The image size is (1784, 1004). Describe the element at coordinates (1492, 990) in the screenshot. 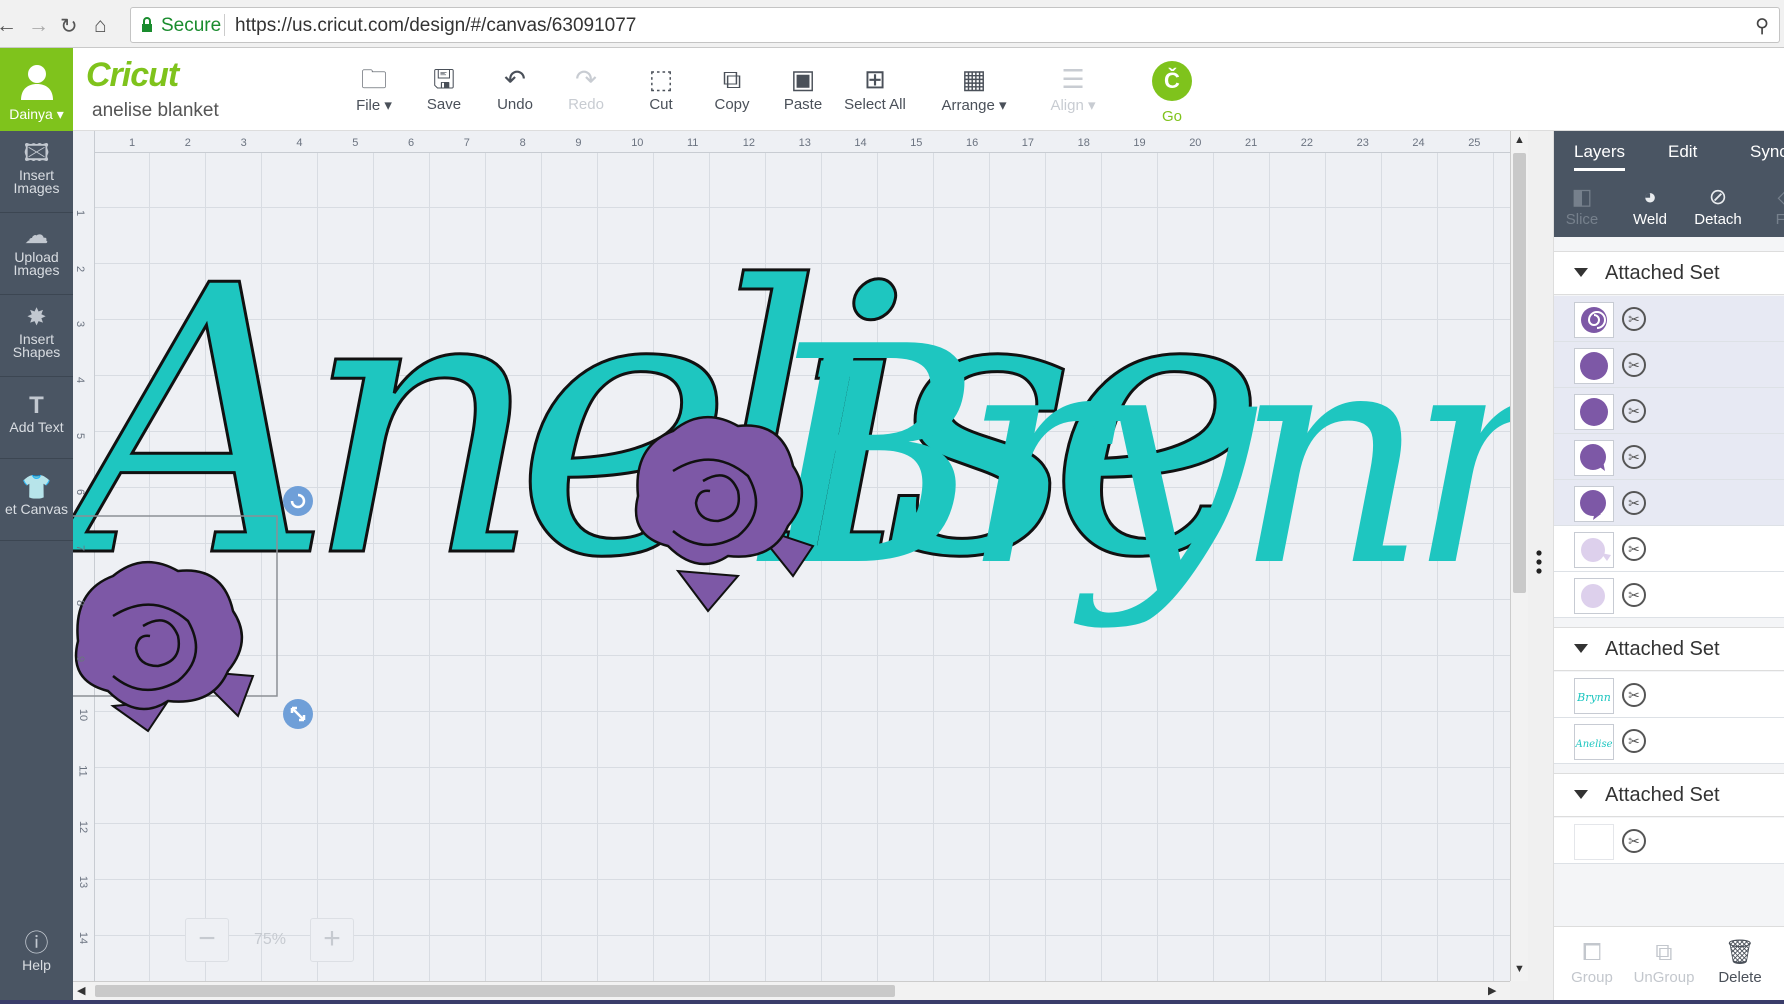

I see `scroll-right-icon: ▶` at that location.